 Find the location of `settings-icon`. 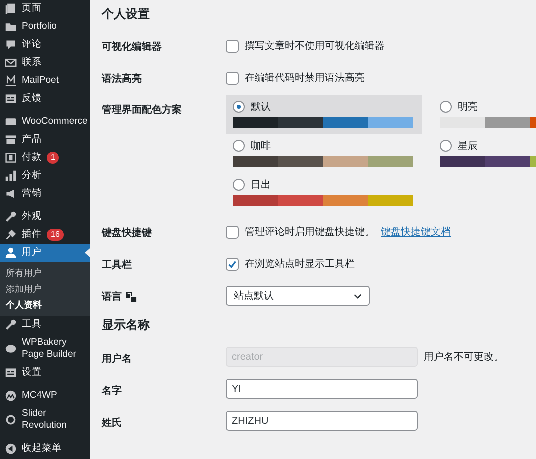

settings-icon is located at coordinates (11, 373).